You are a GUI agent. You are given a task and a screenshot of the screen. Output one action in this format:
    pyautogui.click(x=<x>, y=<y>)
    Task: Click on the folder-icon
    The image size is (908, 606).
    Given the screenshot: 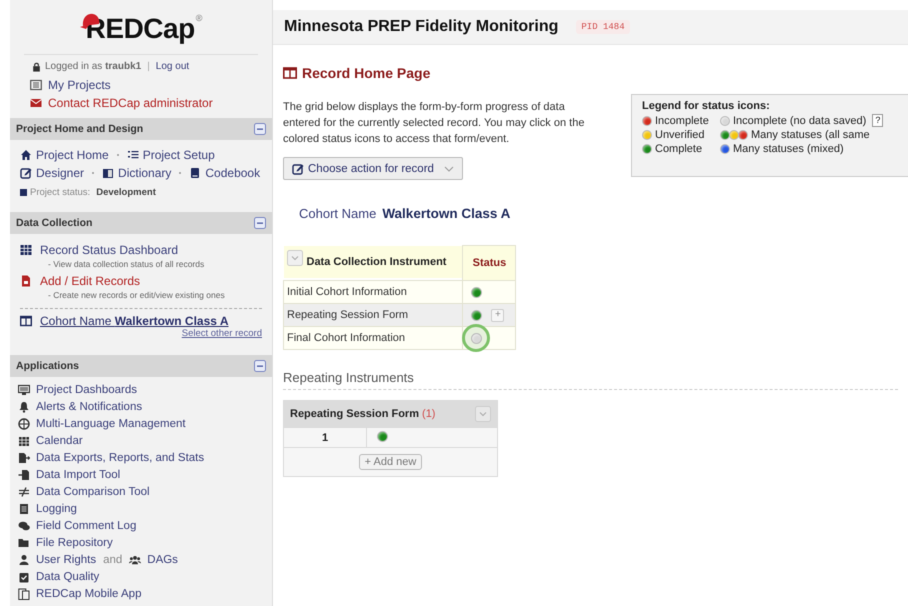 What is the action you would take?
    pyautogui.click(x=24, y=542)
    